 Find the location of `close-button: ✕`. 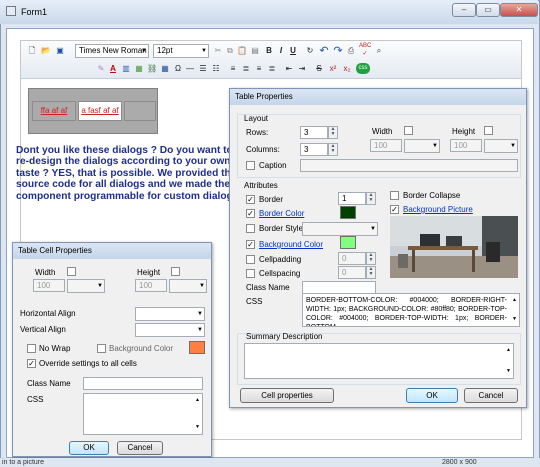

close-button: ✕ is located at coordinates (519, 10).